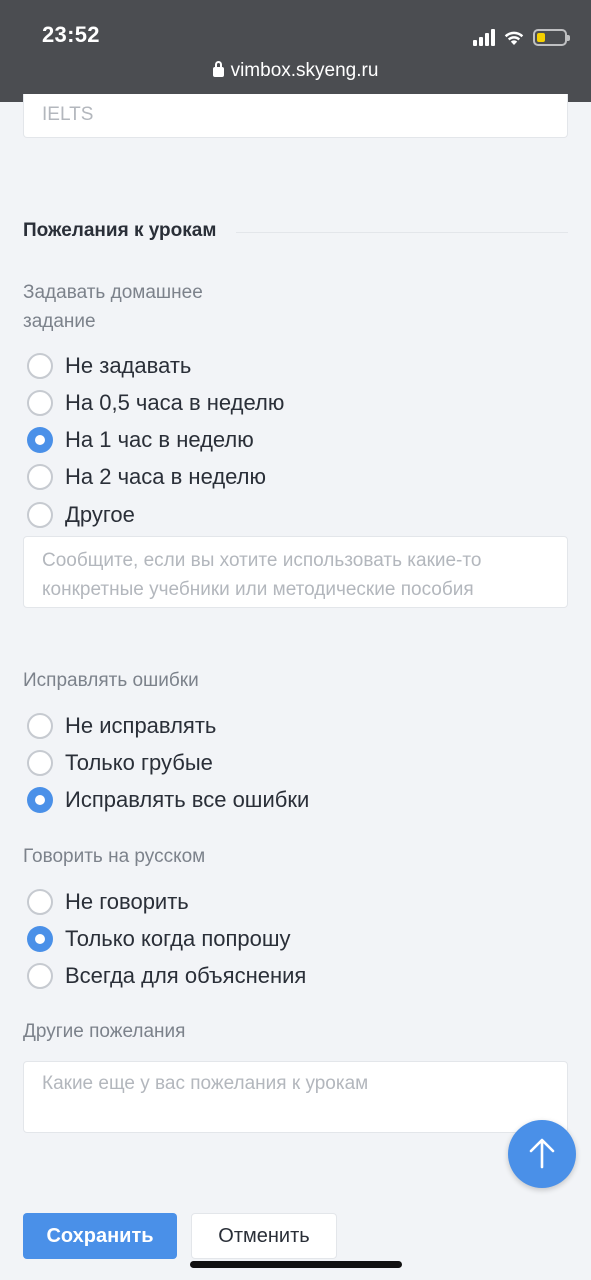  I want to click on scroll-to-top-button, so click(542, 1154).